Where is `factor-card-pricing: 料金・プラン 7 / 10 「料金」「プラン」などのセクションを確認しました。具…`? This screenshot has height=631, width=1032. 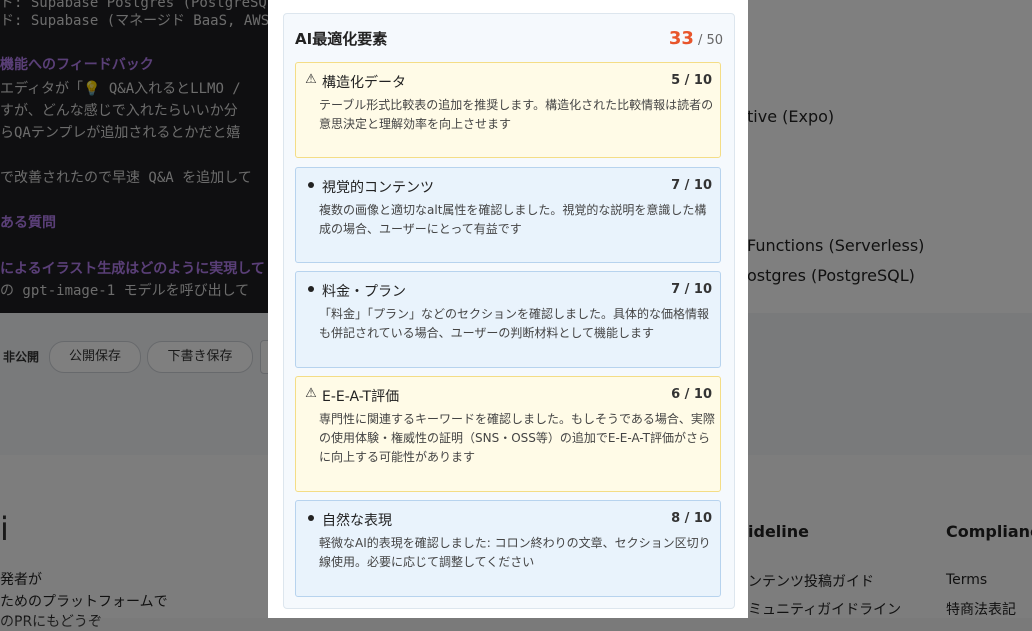
factor-card-pricing: 料金・プラン 7 / 10 「料金」「プラン」などのセクションを確認しました。具… is located at coordinates (508, 319).